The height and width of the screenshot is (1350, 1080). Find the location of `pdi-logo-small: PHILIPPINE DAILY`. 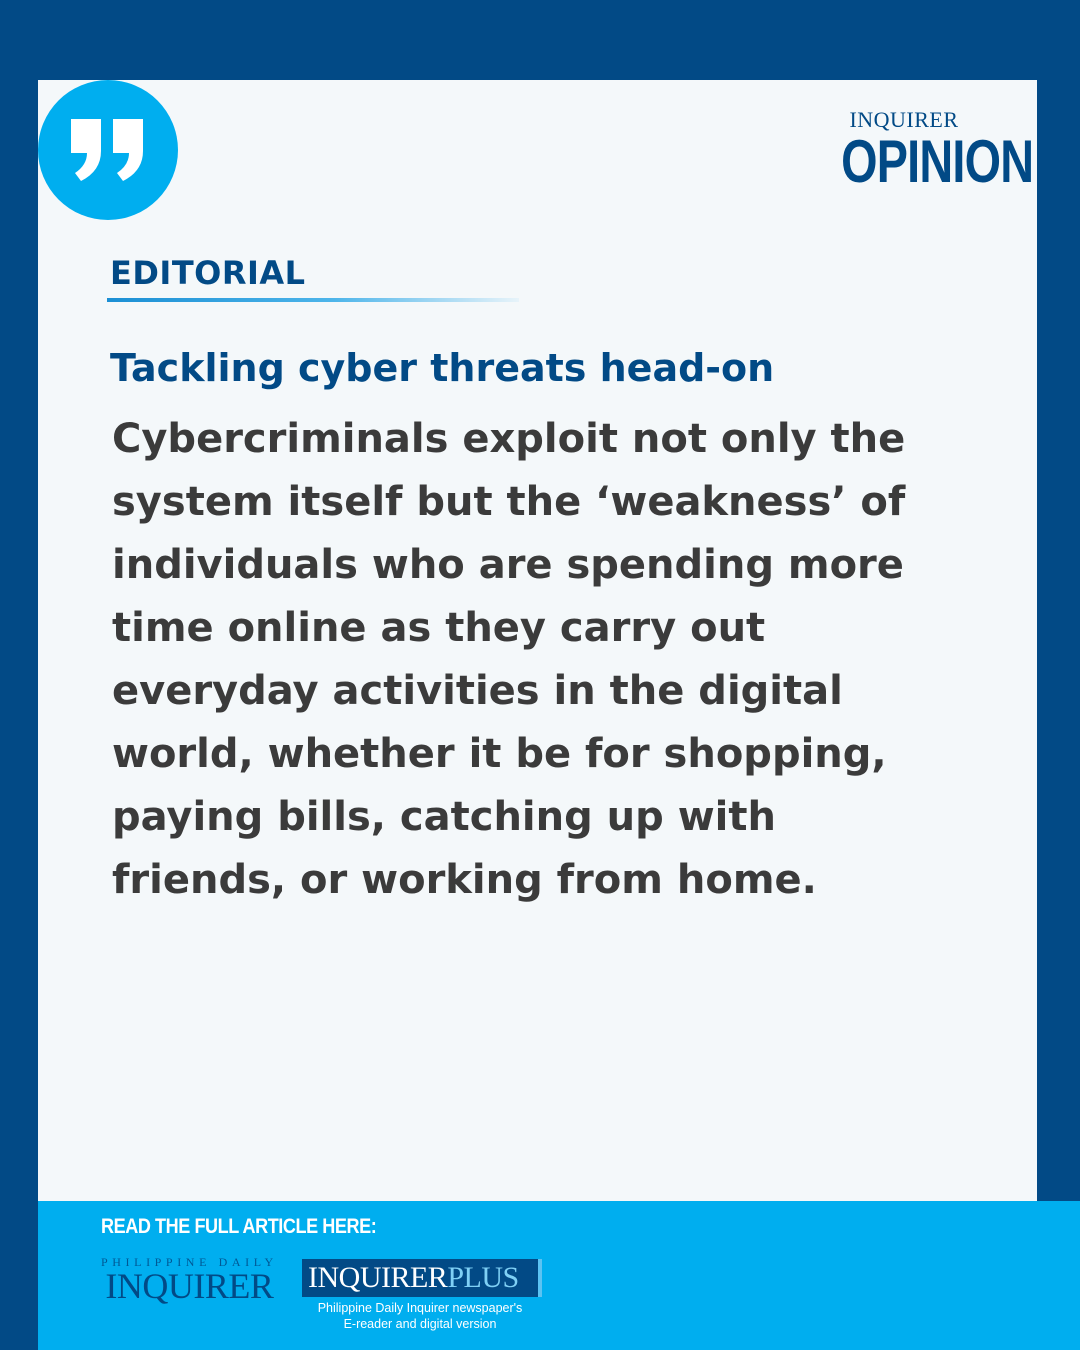

pdi-logo-small: PHILIPPINE DAILY is located at coordinates (189, 1262).